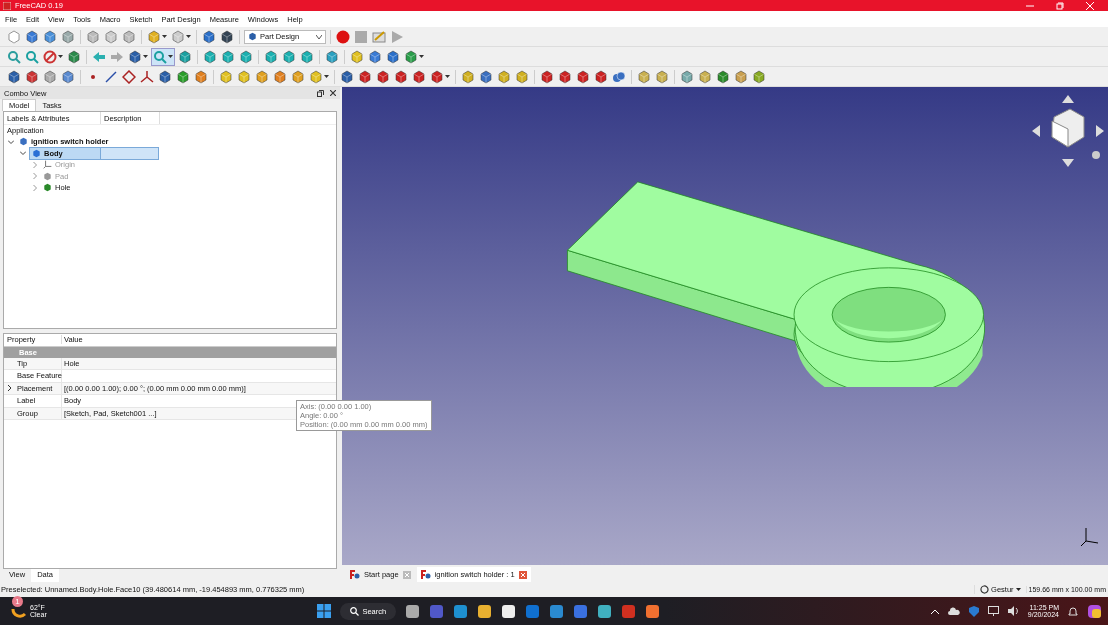 The image size is (1108, 625). Describe the element at coordinates (111, 76) in the screenshot. I see `line-icon` at that location.